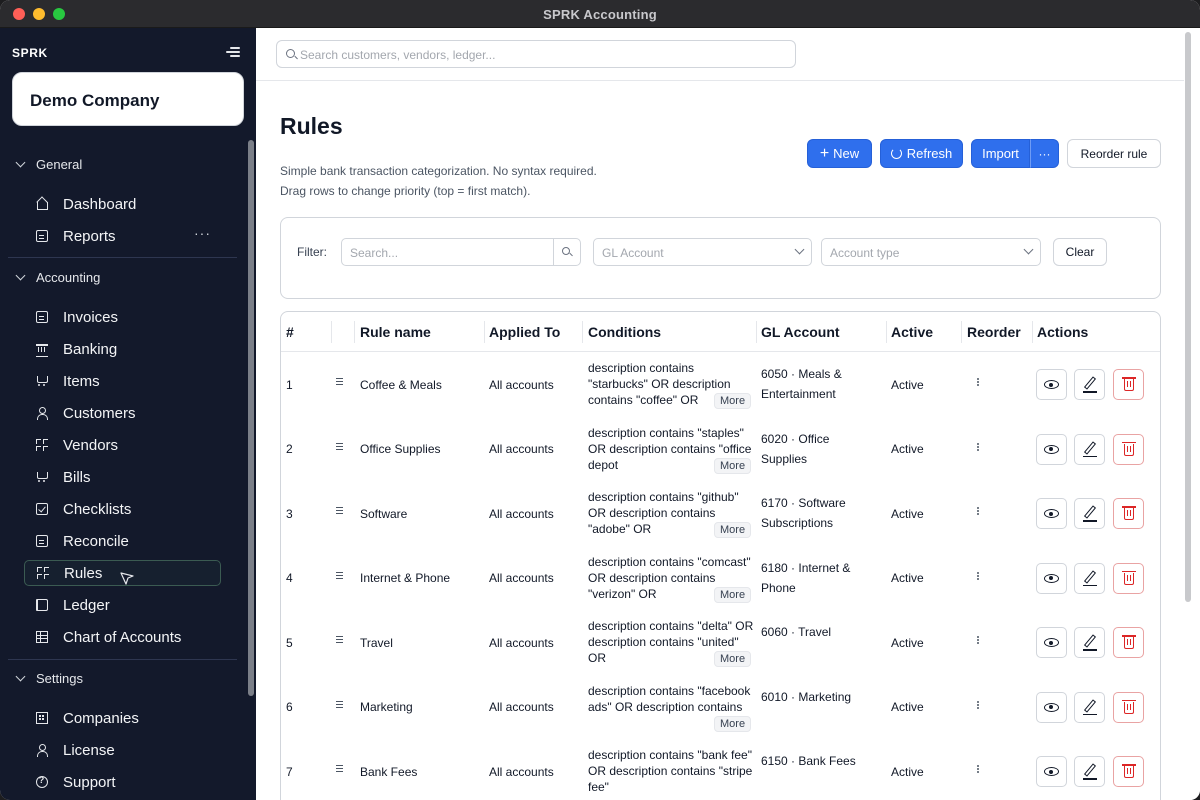  Describe the element at coordinates (122, 317) in the screenshot. I see `sidebar-item-invoices: Invoices` at that location.